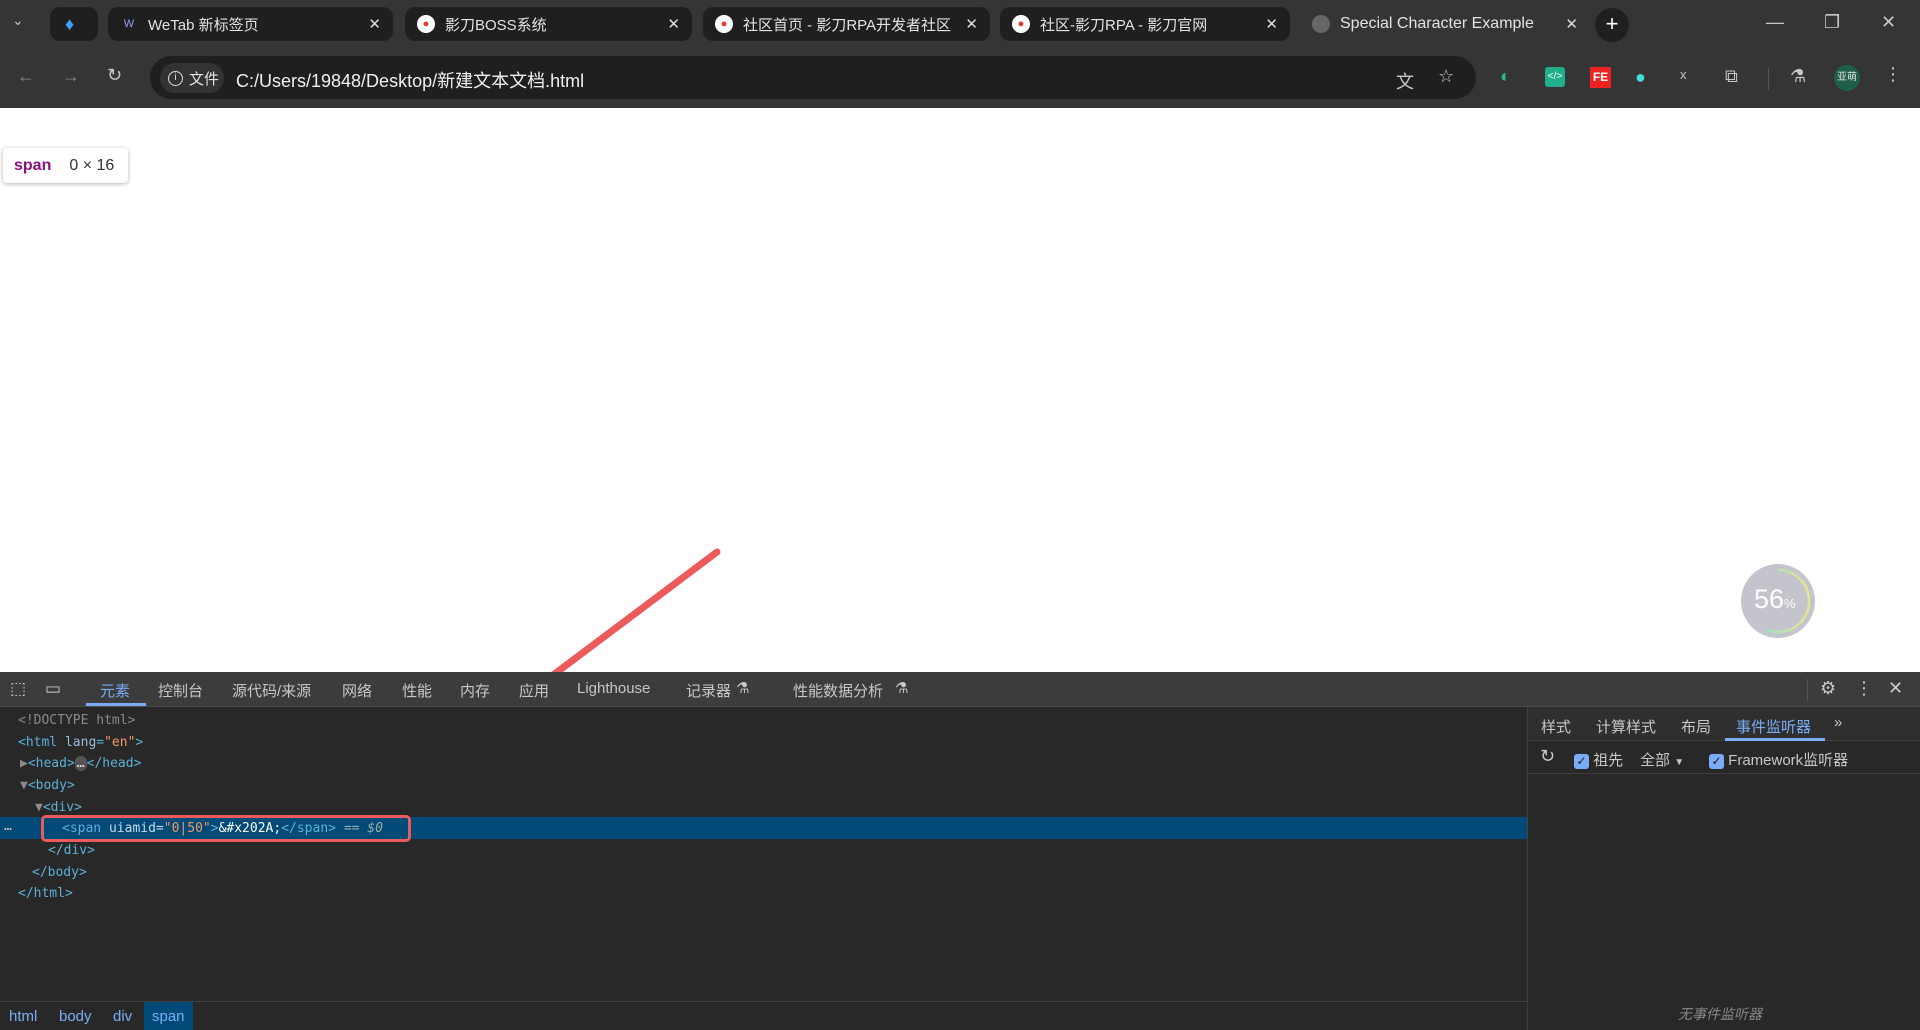  I want to click on tab-special-character: Special Character Example ✕, so click(1445, 24).